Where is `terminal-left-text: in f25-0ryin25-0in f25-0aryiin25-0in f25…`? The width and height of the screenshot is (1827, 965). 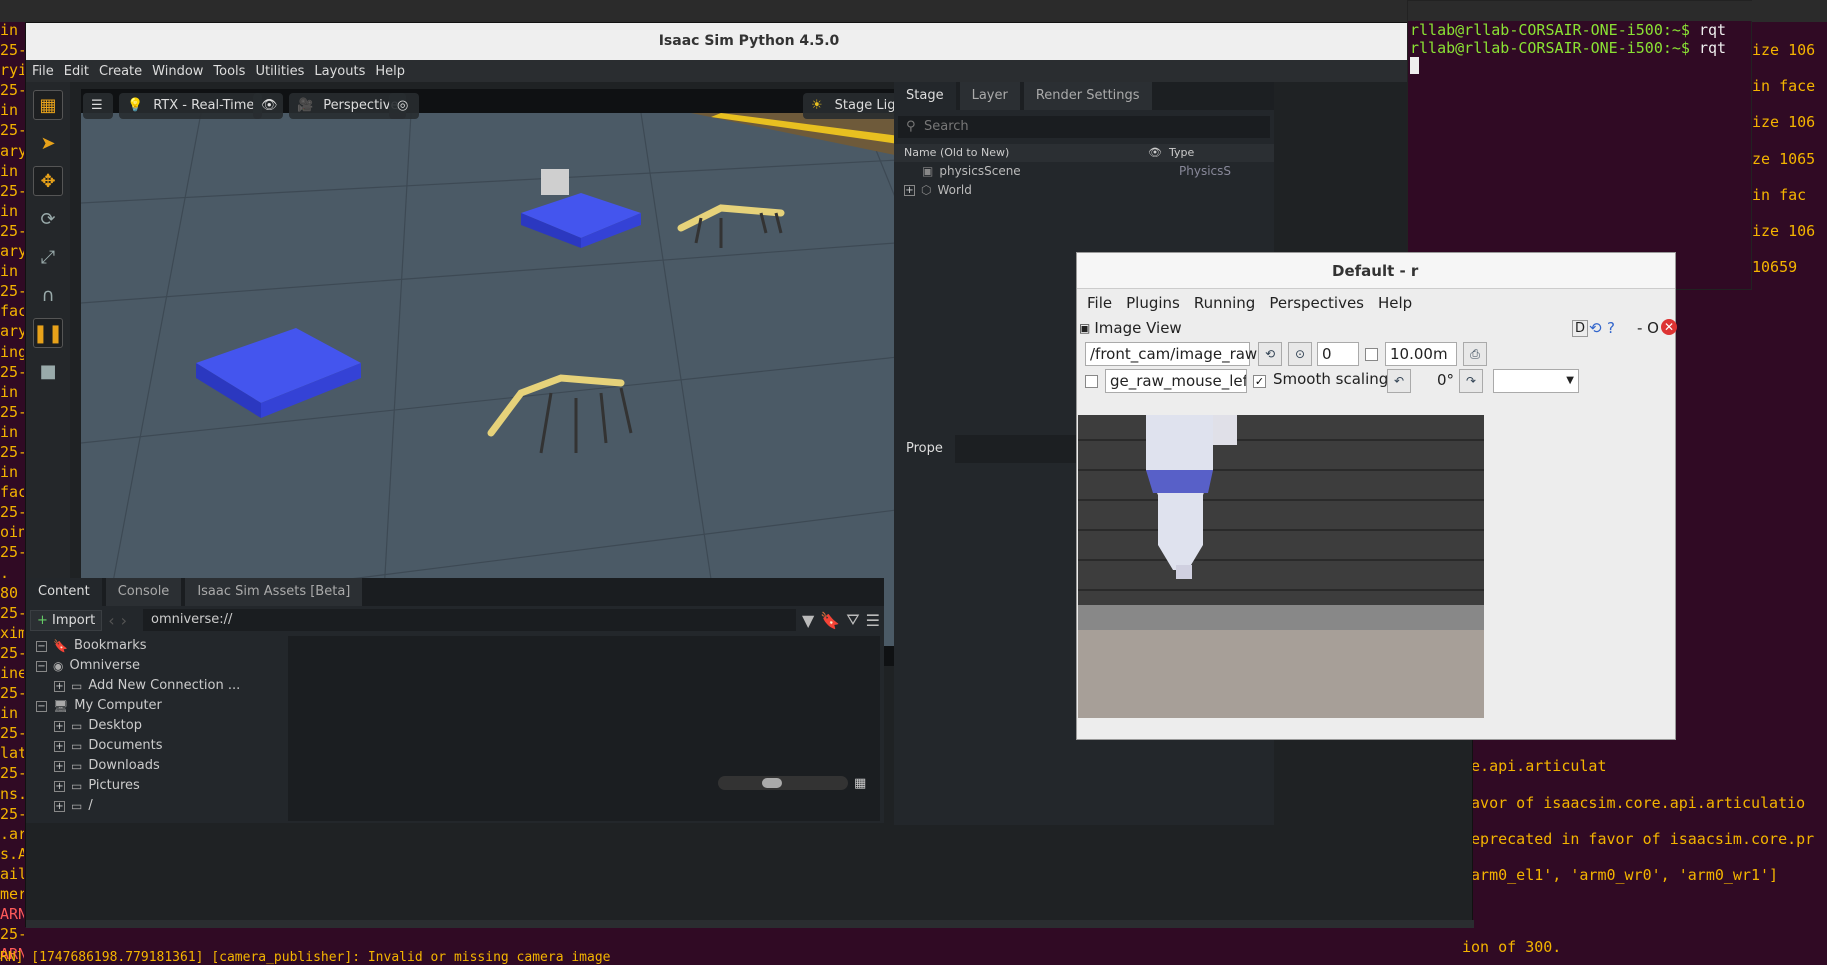
terminal-left-text: in f25-0ryin25-0in f25-0aryiin25-0in f25… is located at coordinates (12, 492).